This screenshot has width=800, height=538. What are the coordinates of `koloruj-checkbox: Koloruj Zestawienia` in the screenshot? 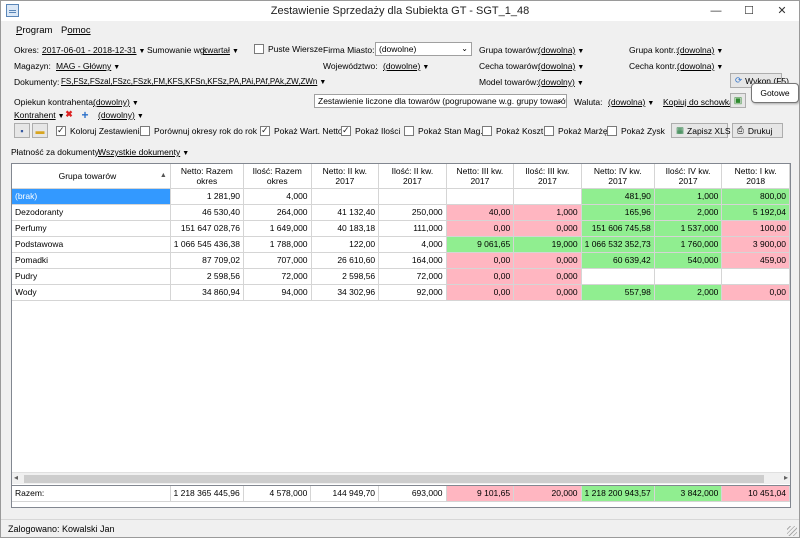 It's located at (100, 130).